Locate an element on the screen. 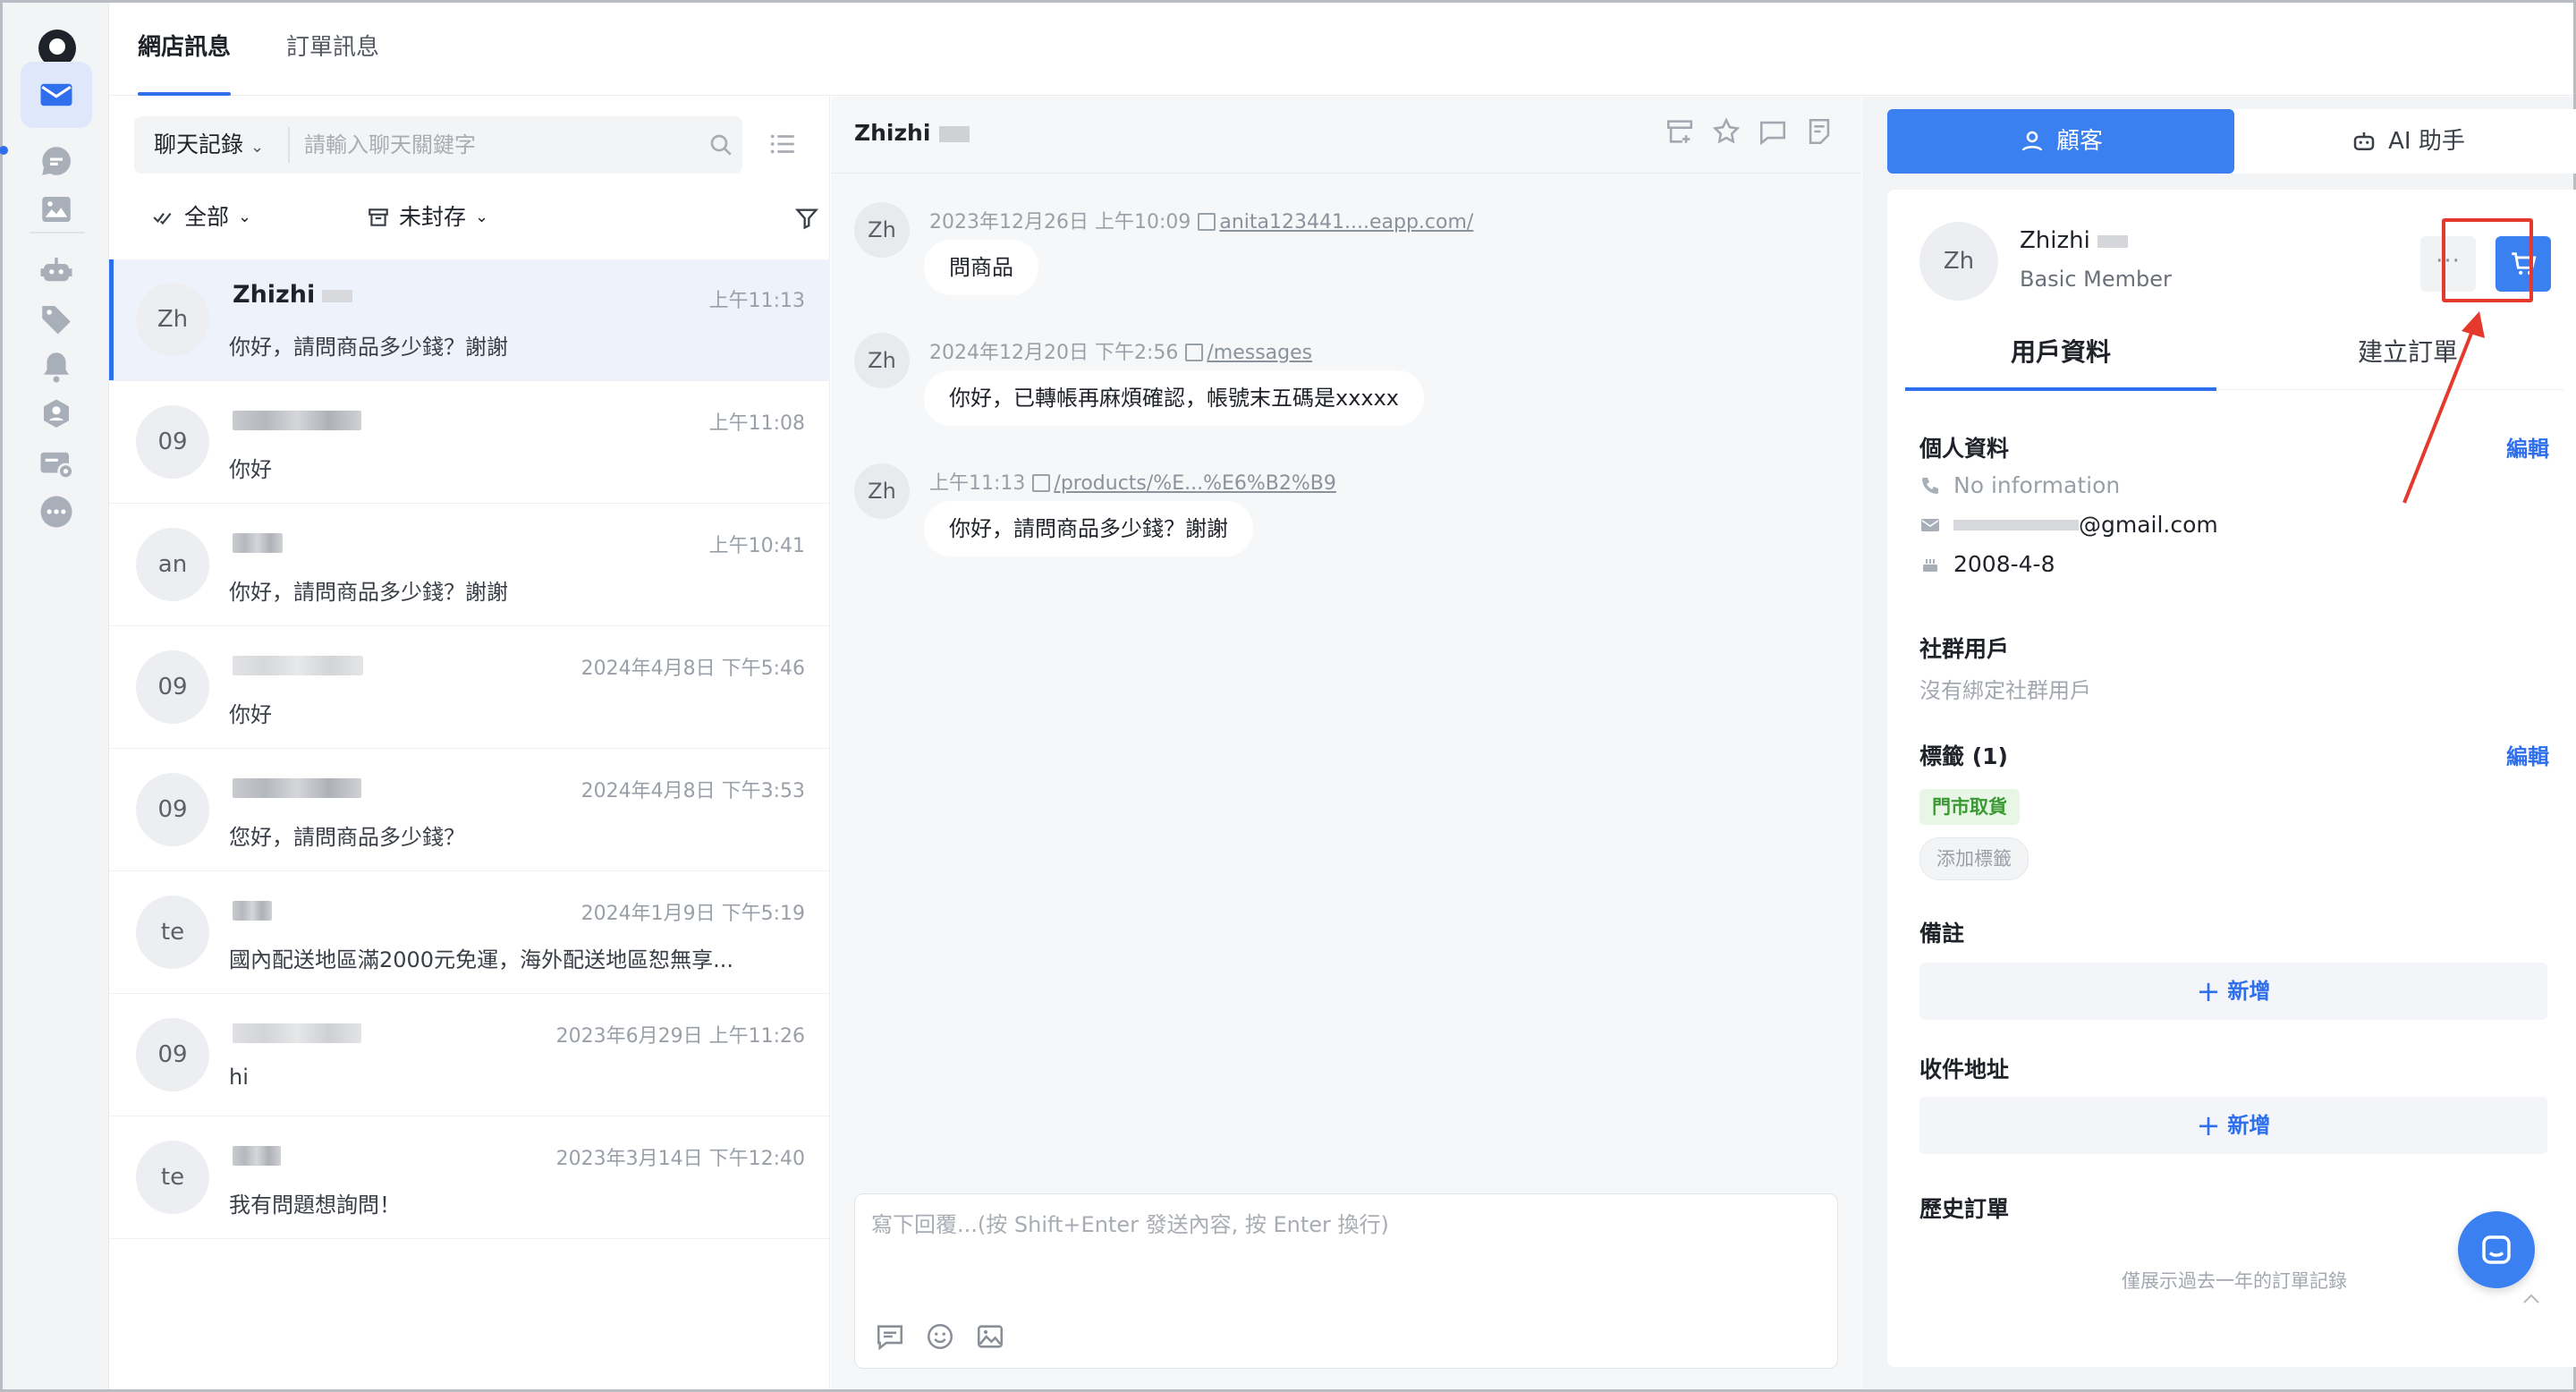  conversation-time: 2024年1月9日 下午5:19 is located at coordinates (692, 914).